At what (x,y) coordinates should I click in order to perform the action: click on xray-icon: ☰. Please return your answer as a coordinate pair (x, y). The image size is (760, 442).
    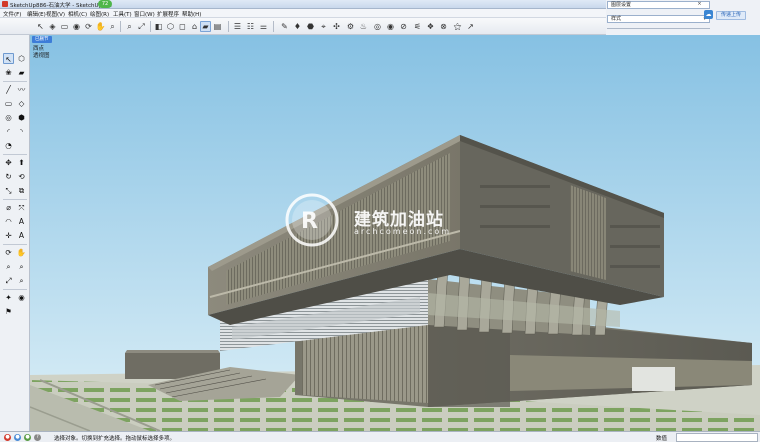
    Looking at the image, I should click on (237, 26).